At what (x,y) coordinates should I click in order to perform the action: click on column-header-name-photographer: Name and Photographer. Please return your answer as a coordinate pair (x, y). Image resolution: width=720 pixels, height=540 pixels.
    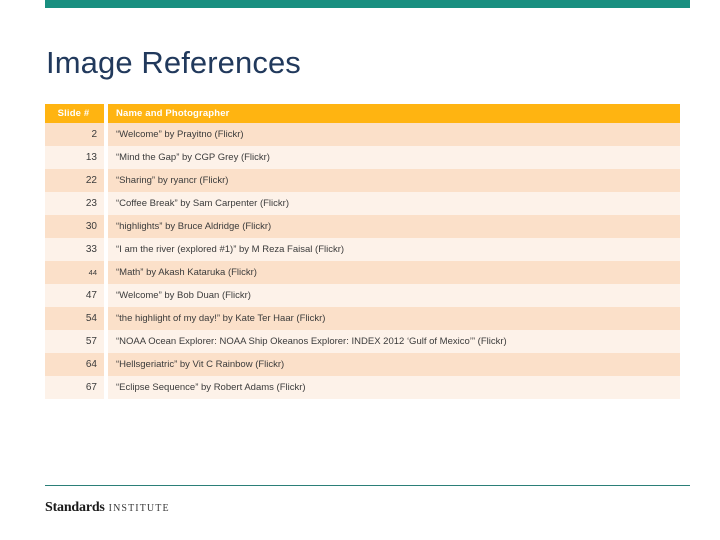
    Looking at the image, I should click on (394, 113).